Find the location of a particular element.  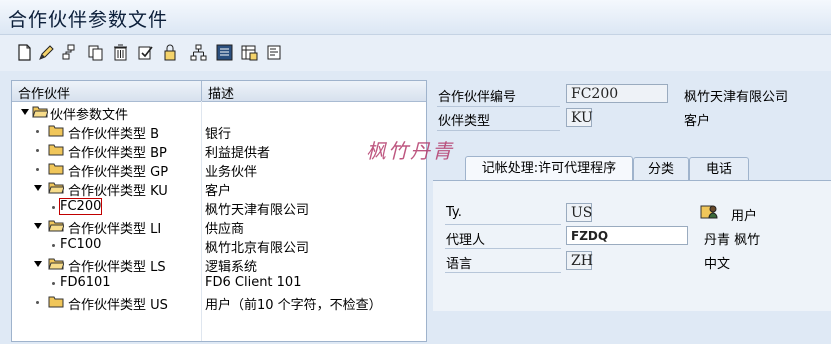

partner-type-field: KU is located at coordinates (579, 117).